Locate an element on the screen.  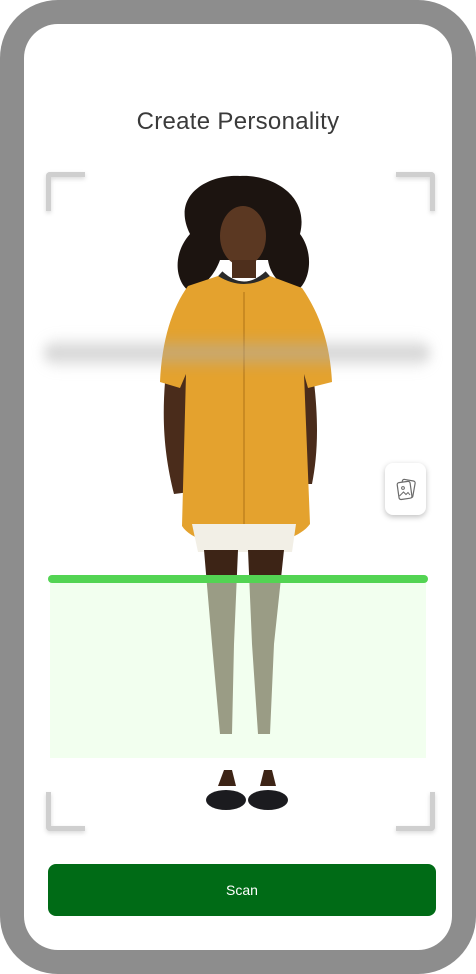
photo-gallery-icon is located at coordinates (406, 489).